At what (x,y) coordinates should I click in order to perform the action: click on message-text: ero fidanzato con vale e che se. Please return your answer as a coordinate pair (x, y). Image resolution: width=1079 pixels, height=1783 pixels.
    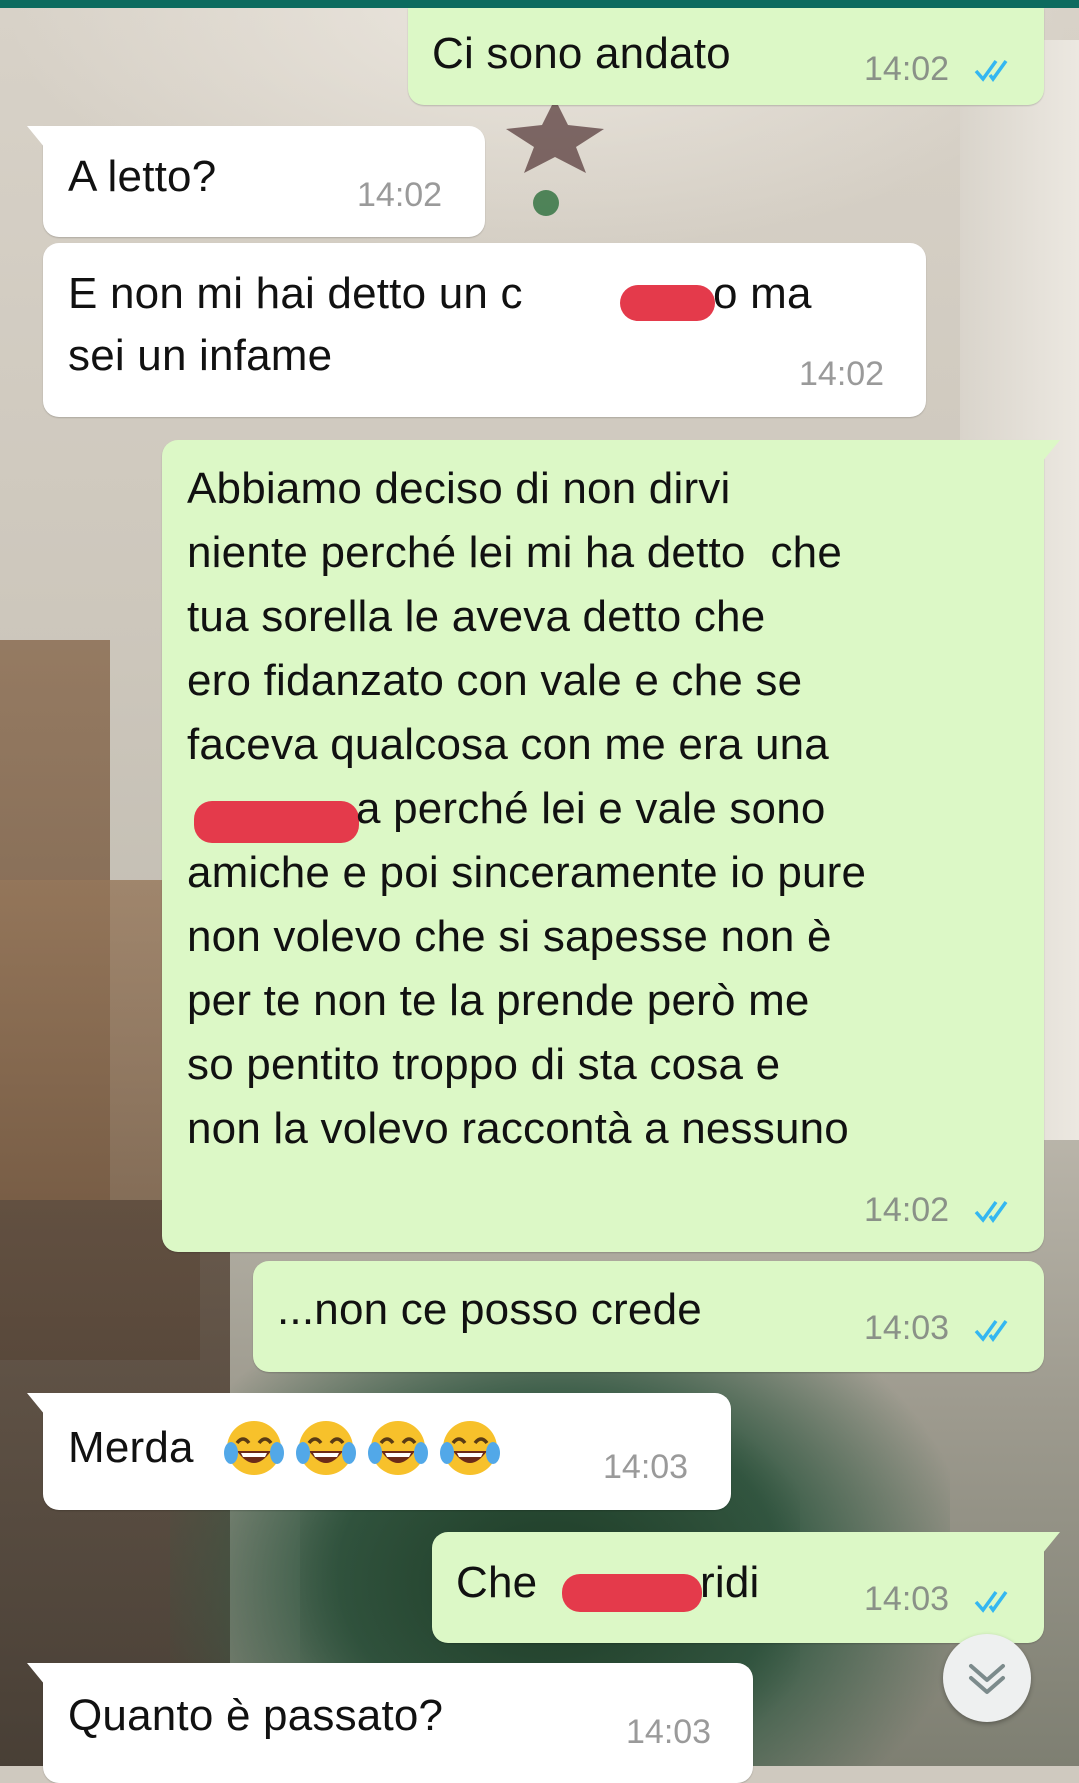
    Looking at the image, I should click on (495, 680).